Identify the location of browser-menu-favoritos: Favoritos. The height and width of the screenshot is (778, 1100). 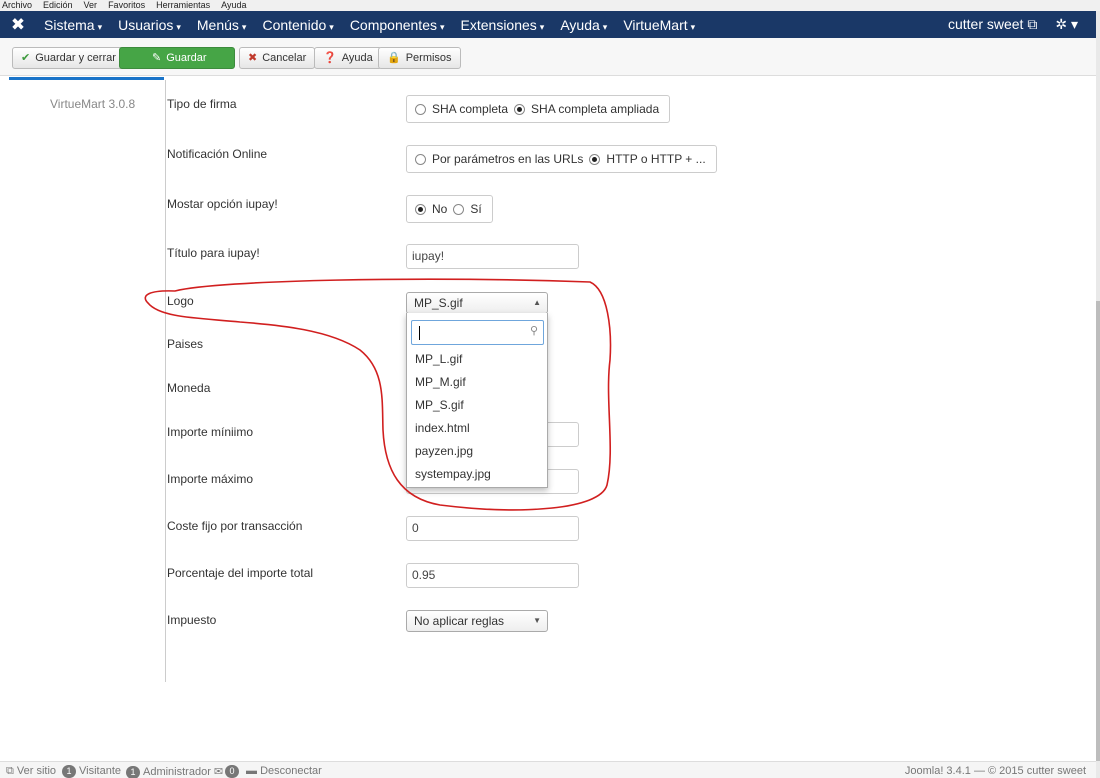
(126, 5).